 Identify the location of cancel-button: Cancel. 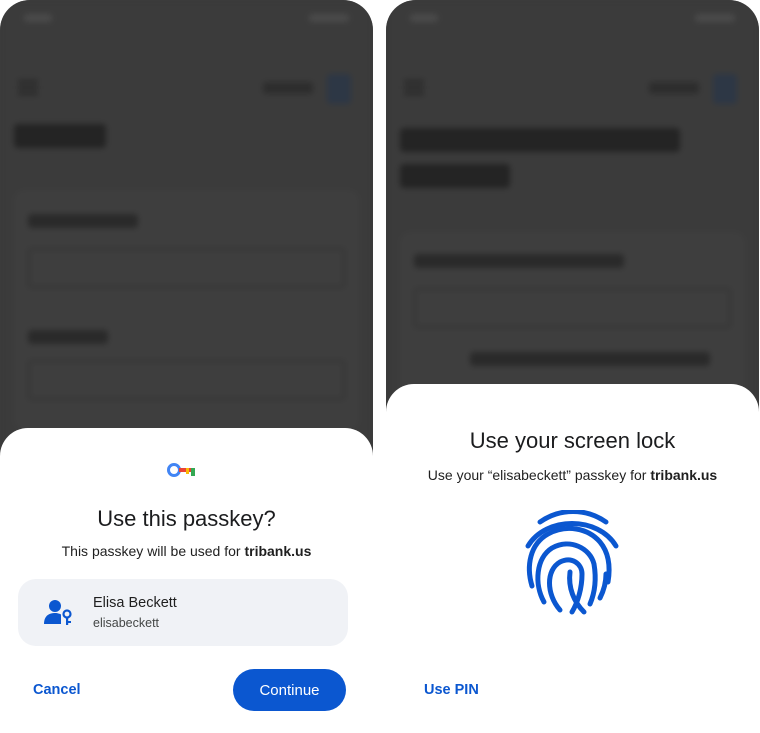
(57, 690).